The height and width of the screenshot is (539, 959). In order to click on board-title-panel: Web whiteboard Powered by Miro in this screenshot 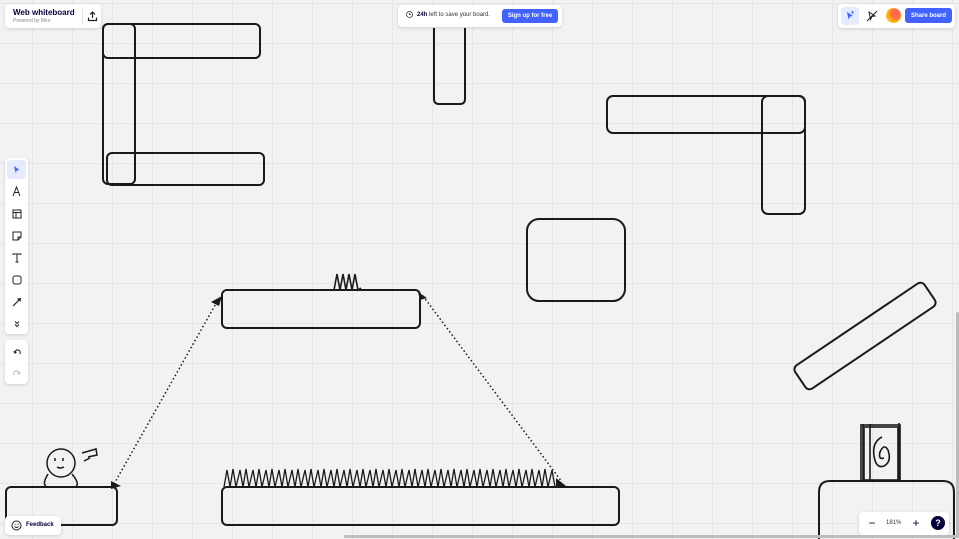, I will do `click(53, 16)`.